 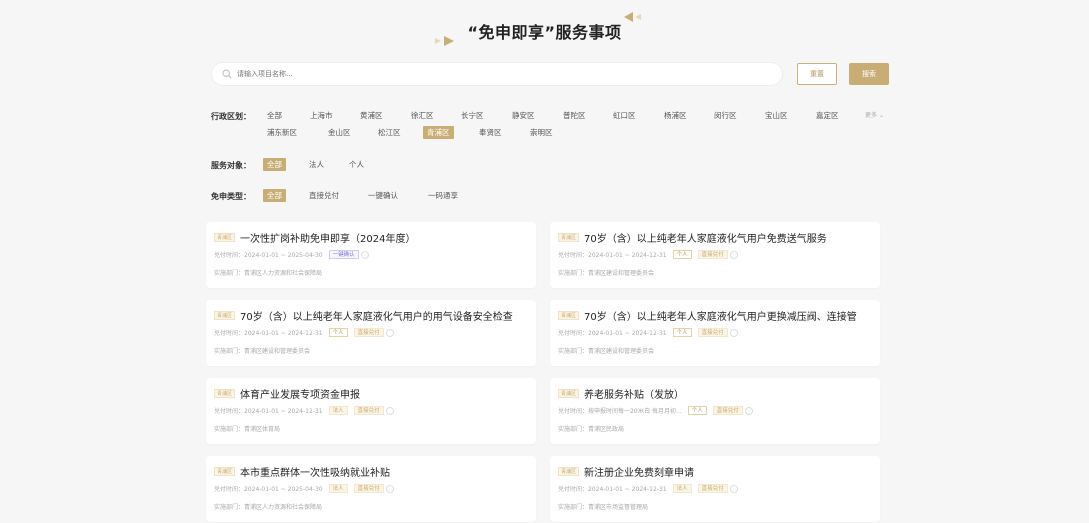 I want to click on region-chip-shanghai: 上海市, so click(x=321, y=115).